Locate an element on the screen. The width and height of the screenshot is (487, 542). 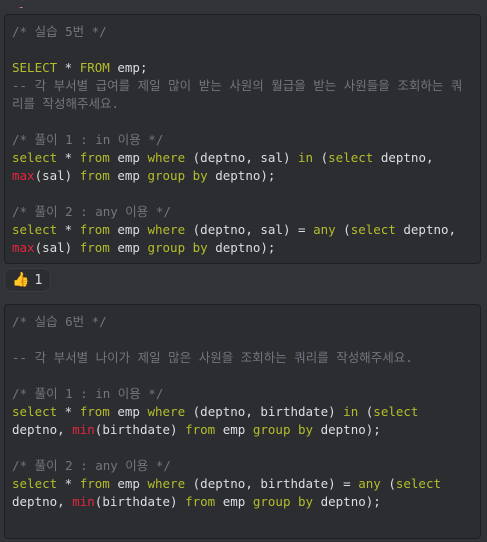
code-line: /* 실습 6번 */ is located at coordinates (242, 322).